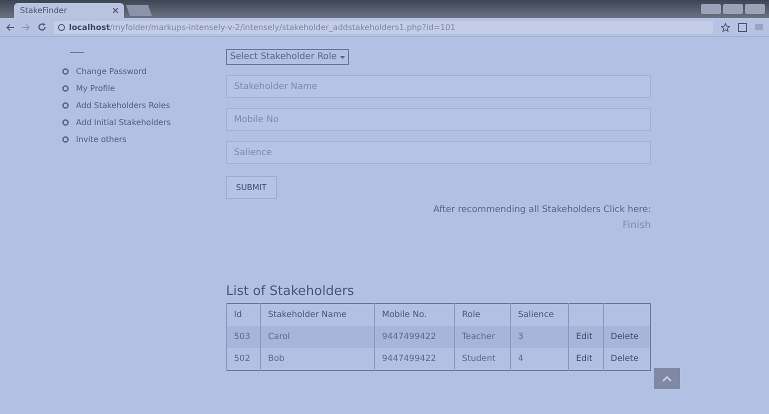 This screenshot has height=414, width=769. I want to click on table-cell: 502, so click(243, 359).